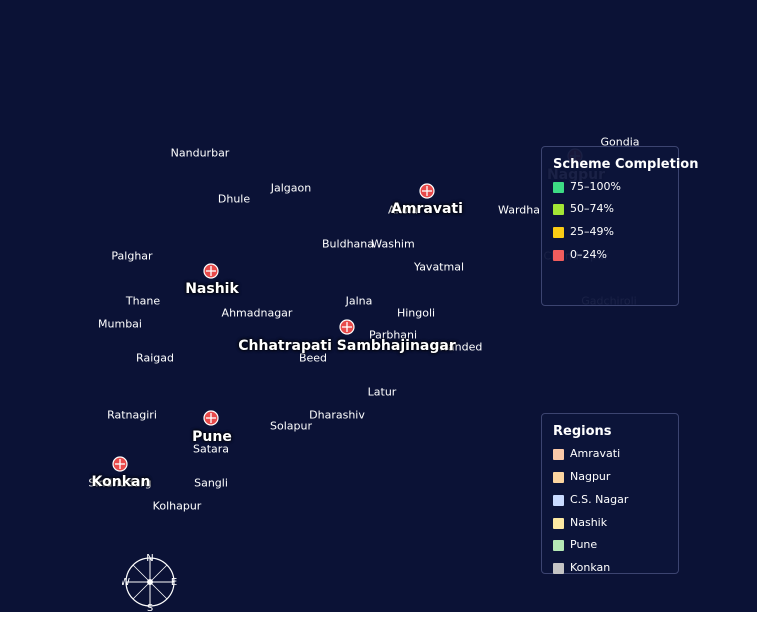 Image resolution: width=775 pixels, height=619 pixels. I want to click on legend-label: Amravati, so click(595, 453).